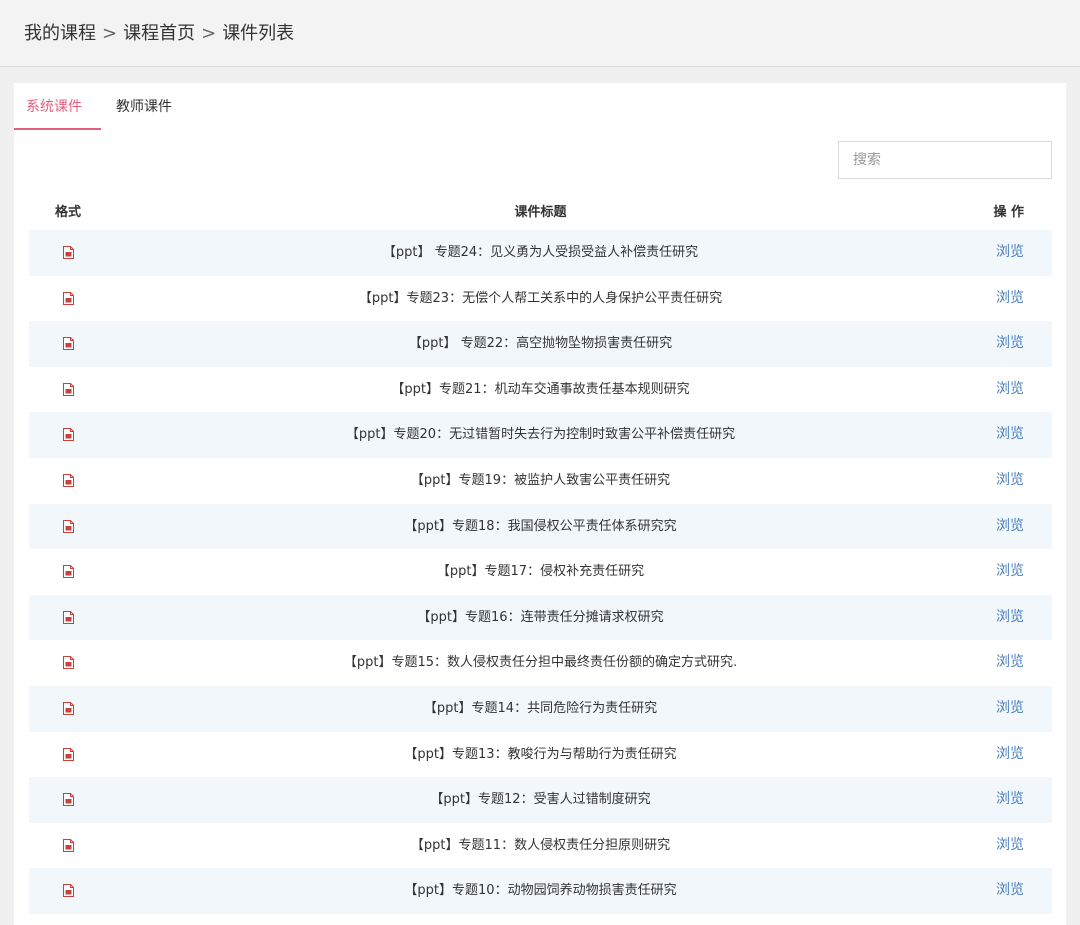  I want to click on courseware-title: 【ppt】专题17：侵权补充责任研究, so click(540, 572).